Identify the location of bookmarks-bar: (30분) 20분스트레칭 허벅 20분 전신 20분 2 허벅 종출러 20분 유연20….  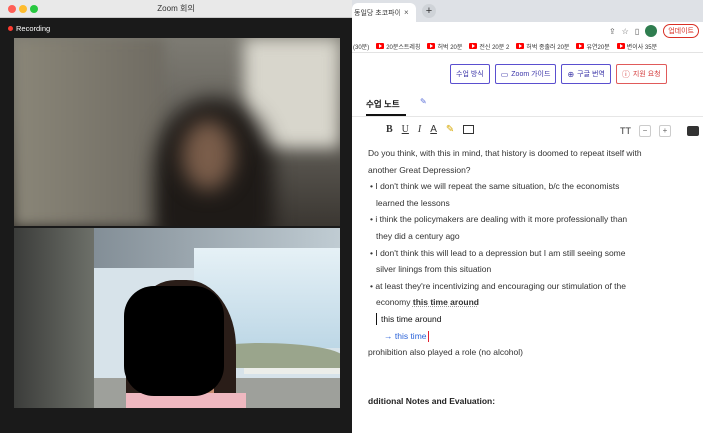
(527, 46).